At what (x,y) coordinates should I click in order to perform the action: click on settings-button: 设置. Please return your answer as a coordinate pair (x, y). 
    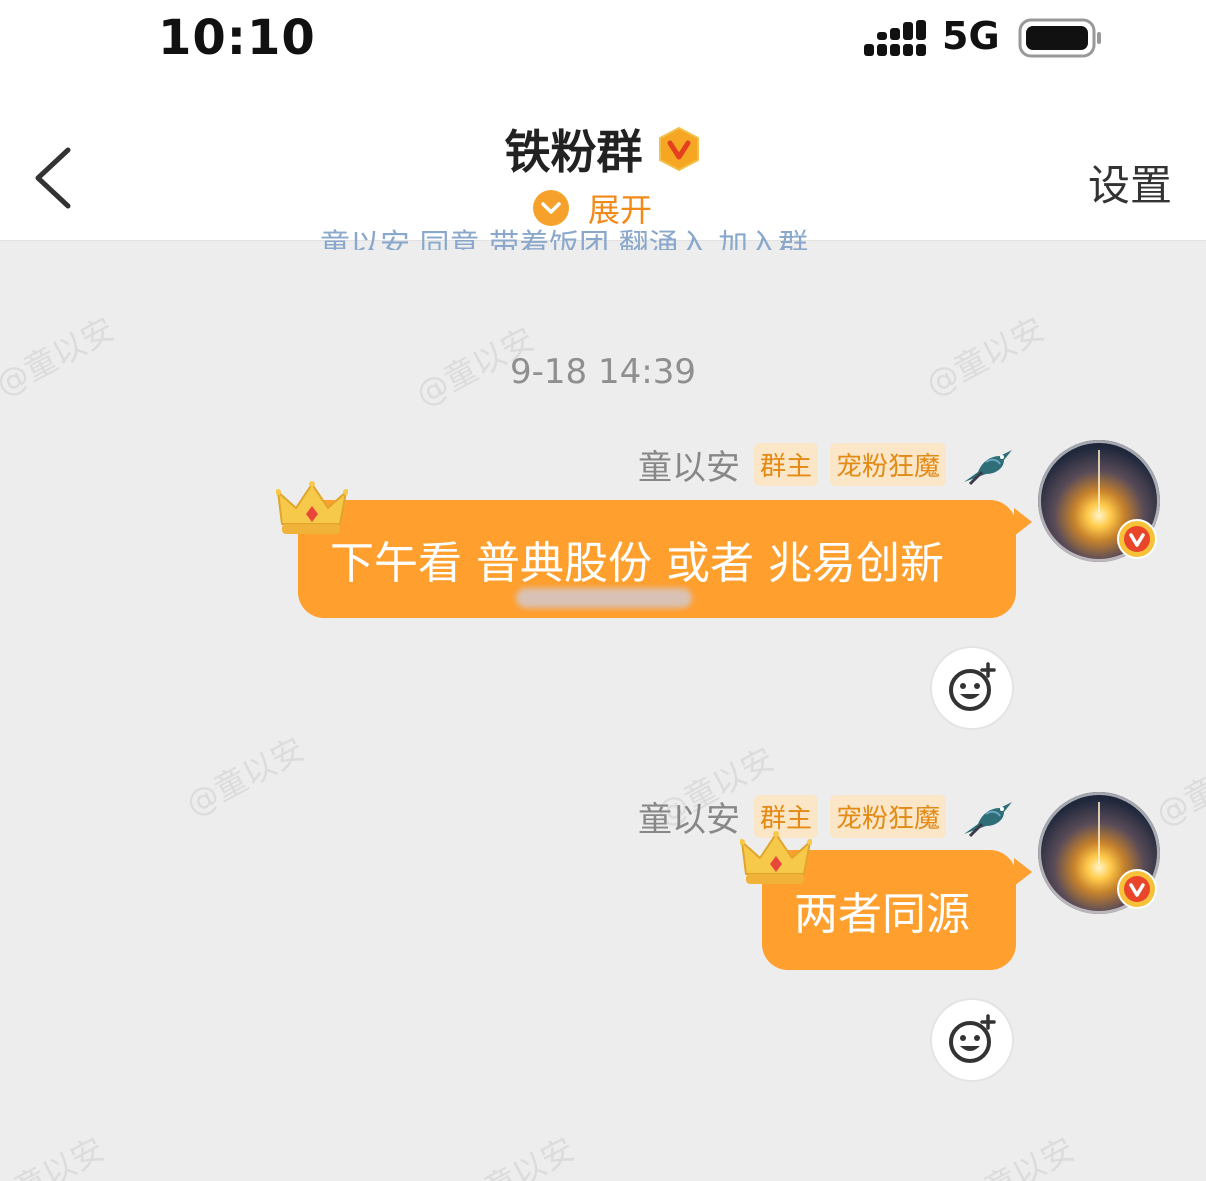
    Looking at the image, I should click on (1130, 182).